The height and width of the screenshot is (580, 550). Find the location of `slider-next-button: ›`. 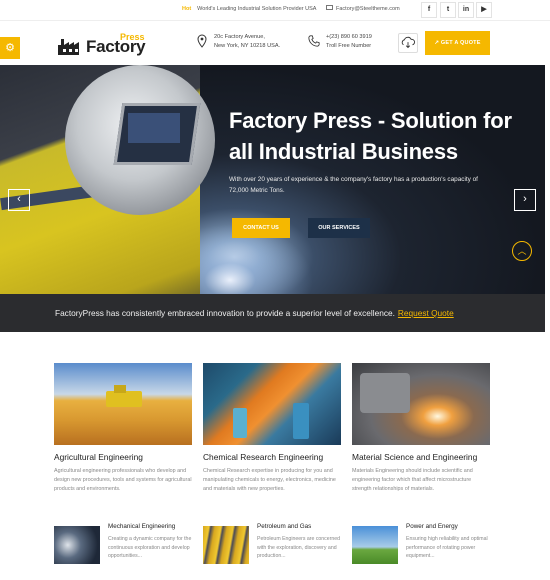

slider-next-button: › is located at coordinates (525, 200).